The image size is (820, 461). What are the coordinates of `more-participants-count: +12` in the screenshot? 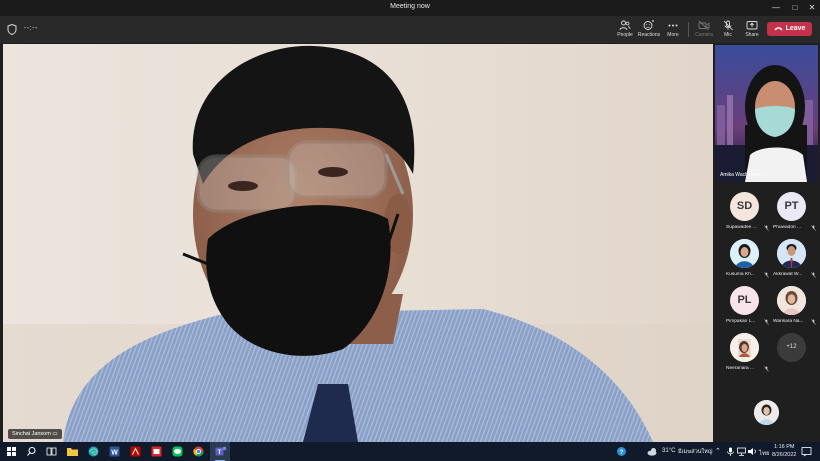 It's located at (791, 347).